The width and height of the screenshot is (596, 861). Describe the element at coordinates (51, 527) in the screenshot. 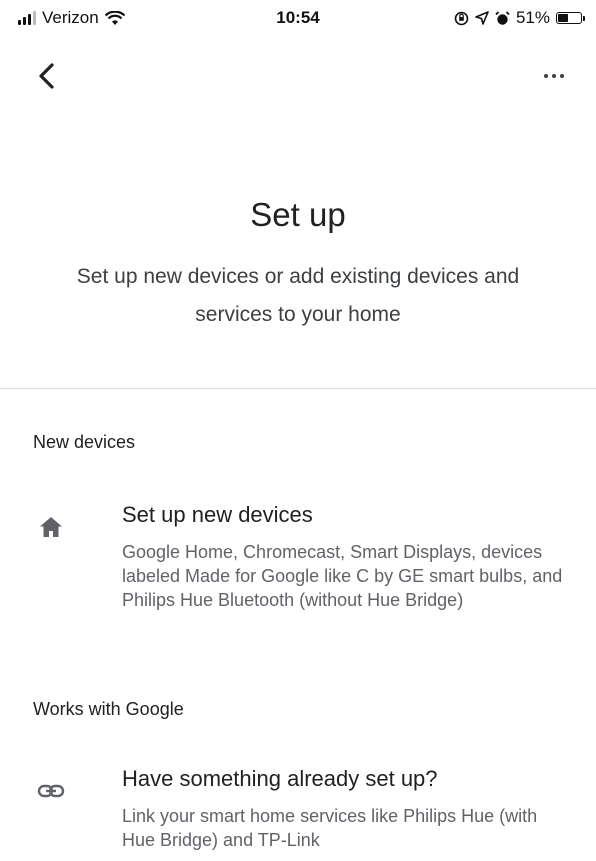

I see `home-icon` at that location.